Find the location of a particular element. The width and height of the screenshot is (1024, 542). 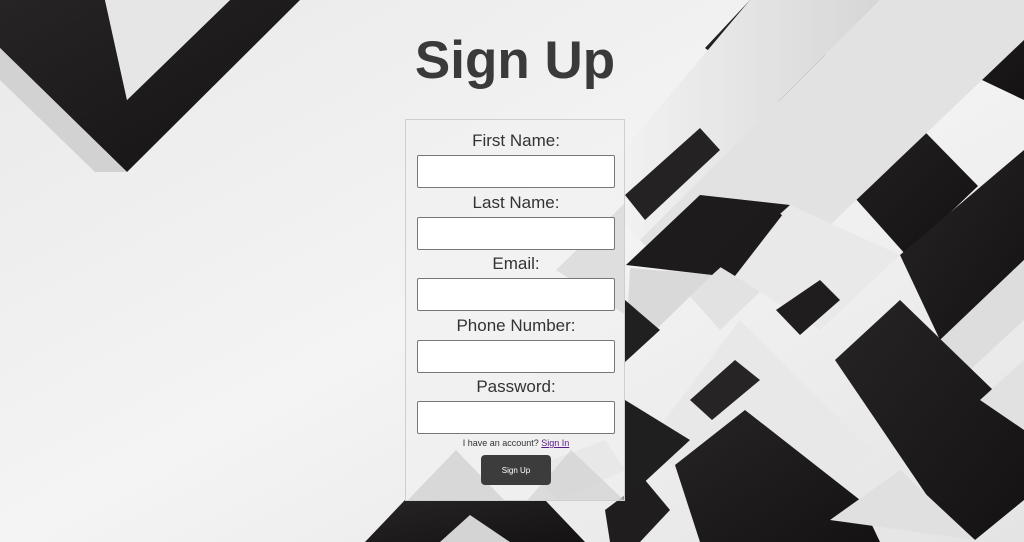

email-input is located at coordinates (516, 294).